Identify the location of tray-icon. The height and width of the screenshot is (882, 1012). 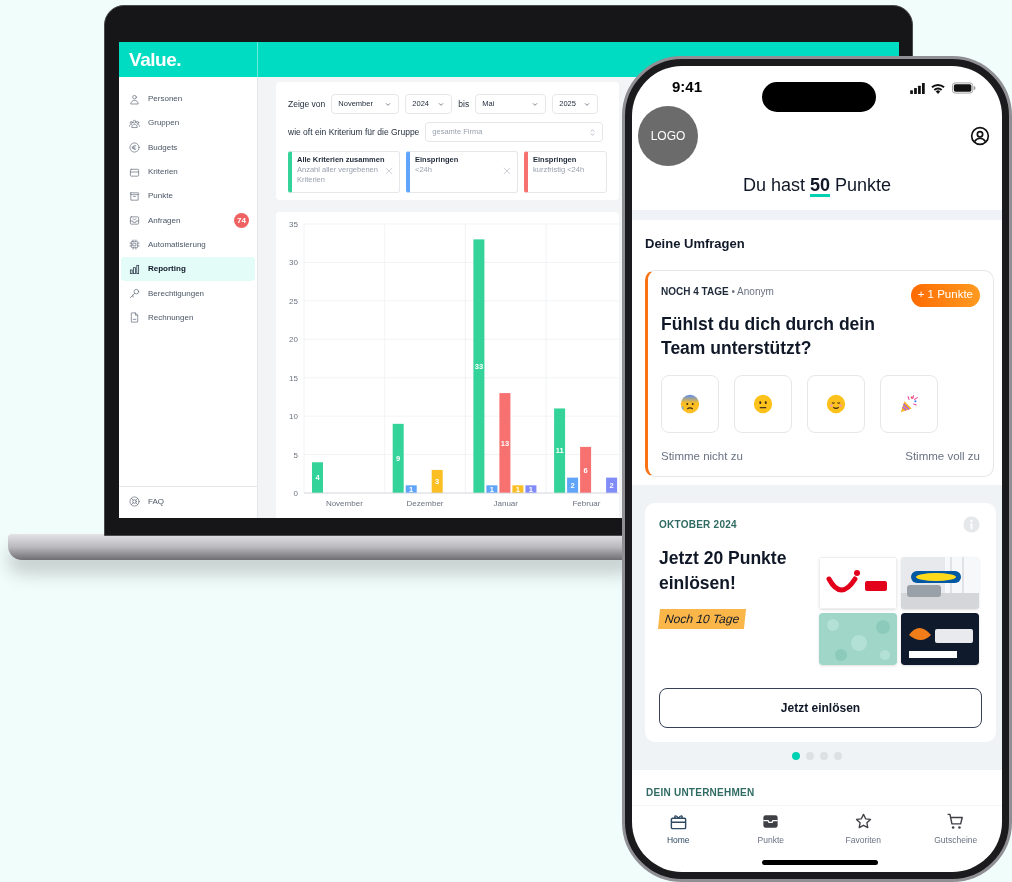
(134, 172).